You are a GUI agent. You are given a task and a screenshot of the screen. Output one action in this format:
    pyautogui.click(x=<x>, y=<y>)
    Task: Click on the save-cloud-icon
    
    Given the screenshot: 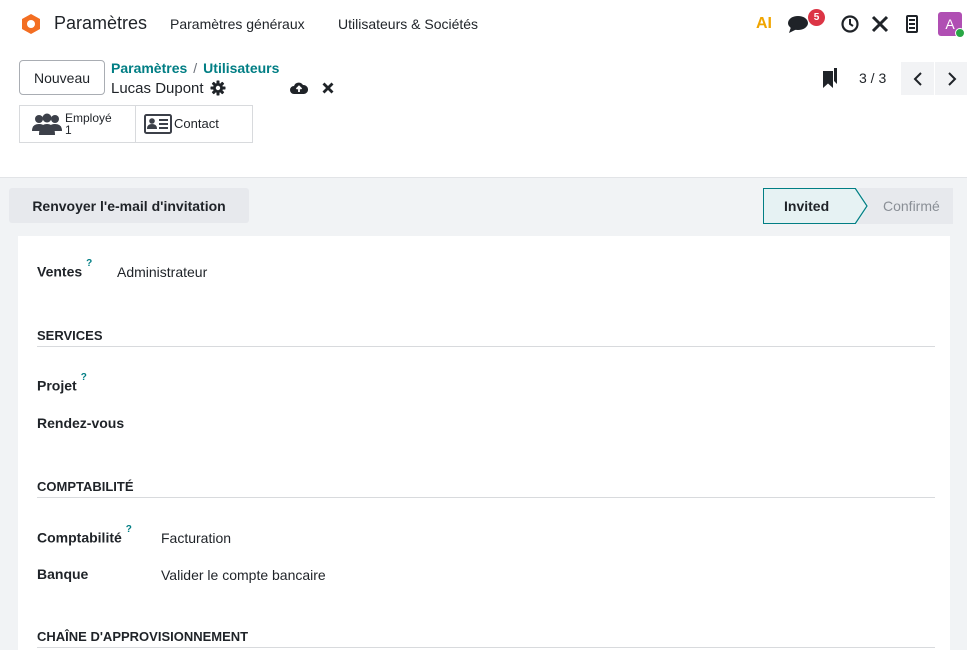 What is the action you would take?
    pyautogui.click(x=299, y=88)
    